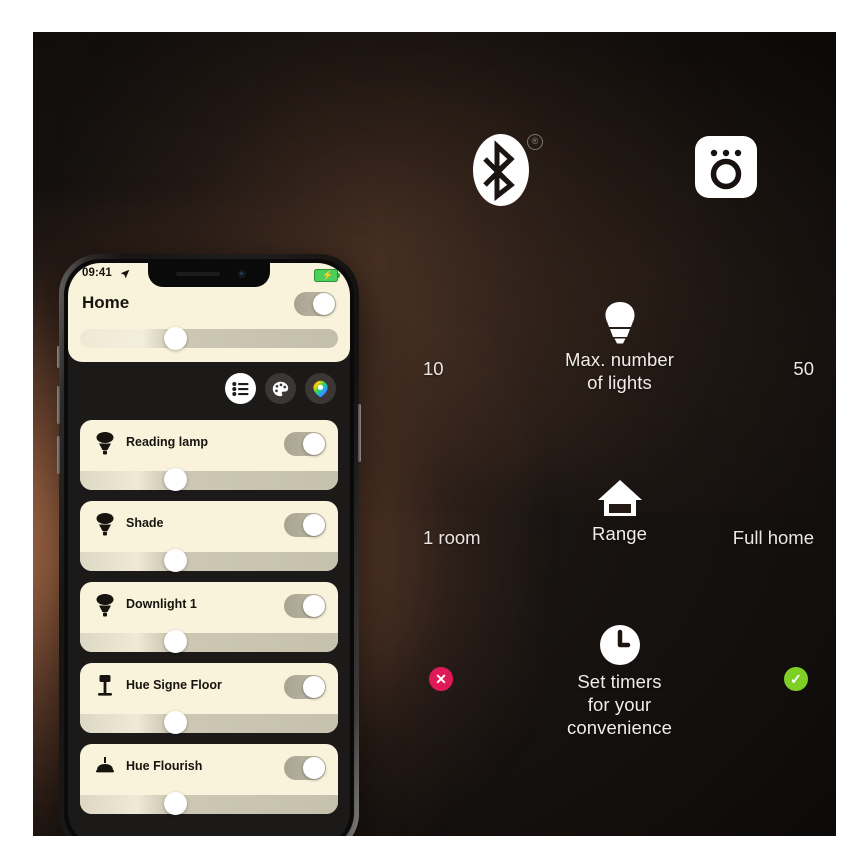 This screenshot has height=868, width=868. I want to click on feature-center: Set timers for your convenience, so click(620, 679).